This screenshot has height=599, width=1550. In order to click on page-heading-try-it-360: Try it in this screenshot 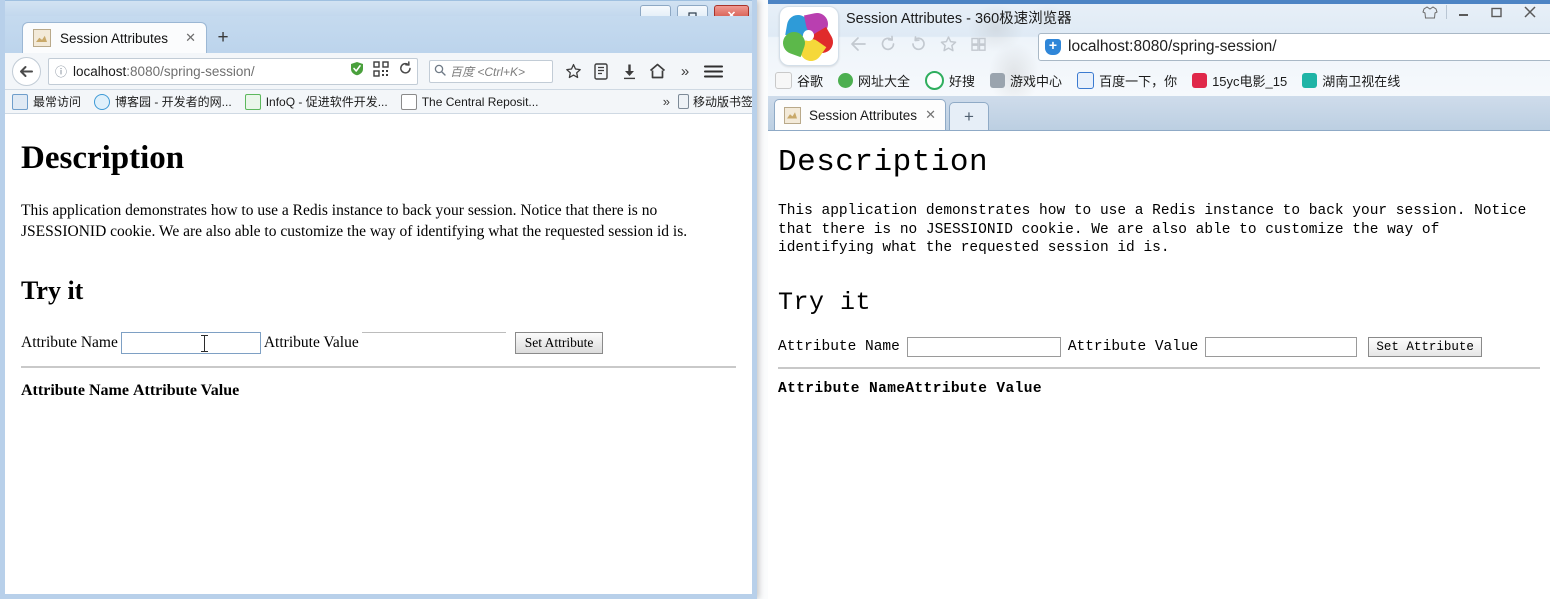, I will do `click(825, 302)`.